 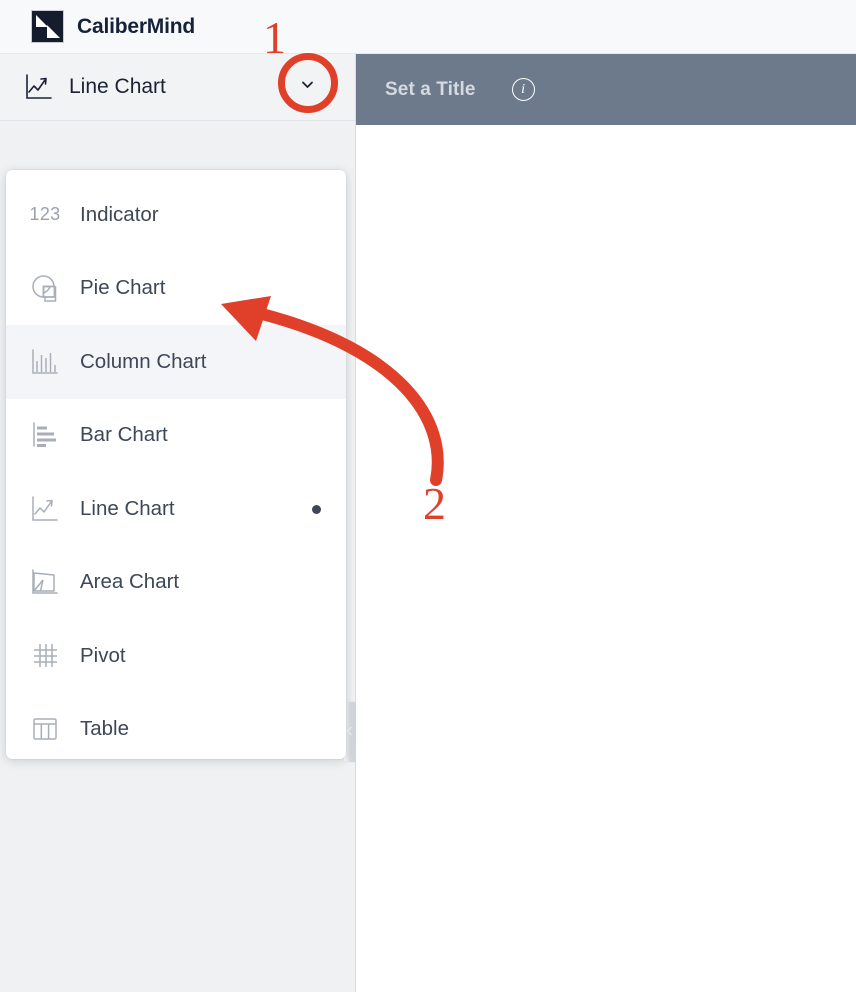 I want to click on menu-item-column-chart: Column Chart, so click(x=176, y=362).